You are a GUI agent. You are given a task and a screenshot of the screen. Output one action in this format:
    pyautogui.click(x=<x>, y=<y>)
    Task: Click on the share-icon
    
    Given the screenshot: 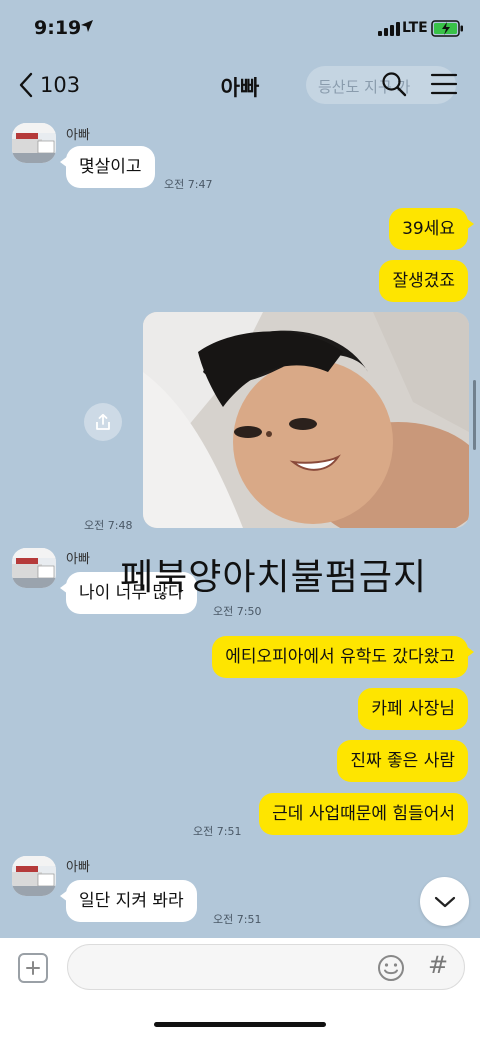 What is the action you would take?
    pyautogui.click(x=103, y=421)
    